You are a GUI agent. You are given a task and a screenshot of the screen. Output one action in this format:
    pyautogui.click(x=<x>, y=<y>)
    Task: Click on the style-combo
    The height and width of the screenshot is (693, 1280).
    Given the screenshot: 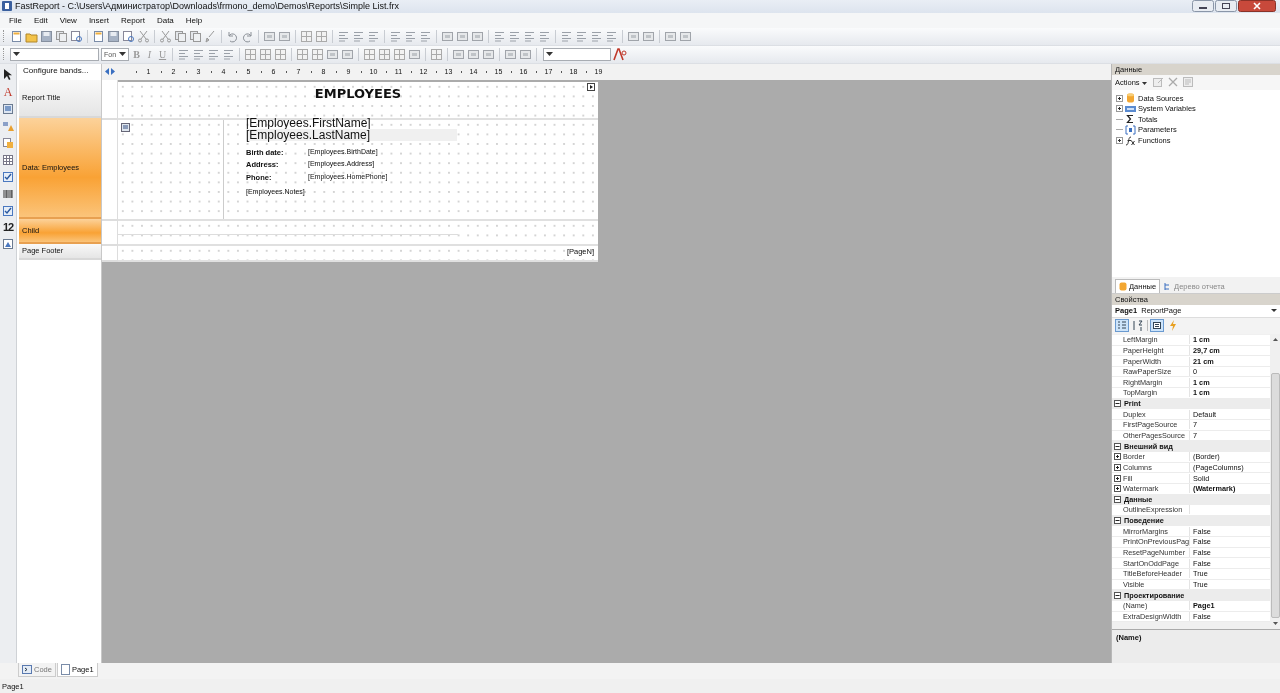 What is the action you would take?
    pyautogui.click(x=577, y=54)
    